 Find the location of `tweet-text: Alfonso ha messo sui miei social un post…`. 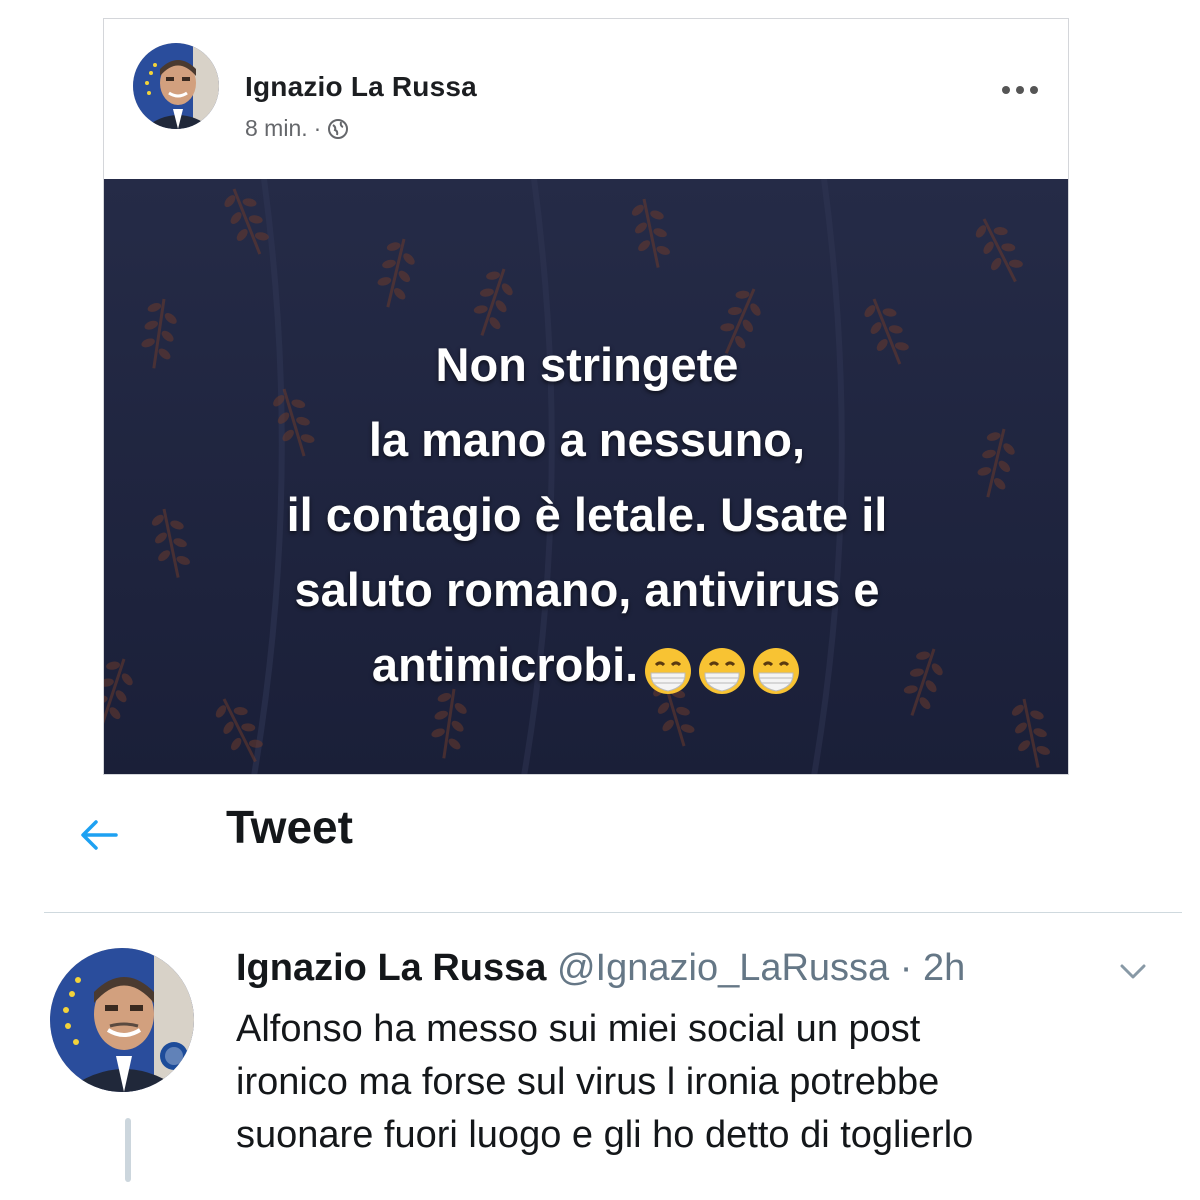

tweet-text: Alfonso ha messo sui miei social un post… is located at coordinates (706, 1082).